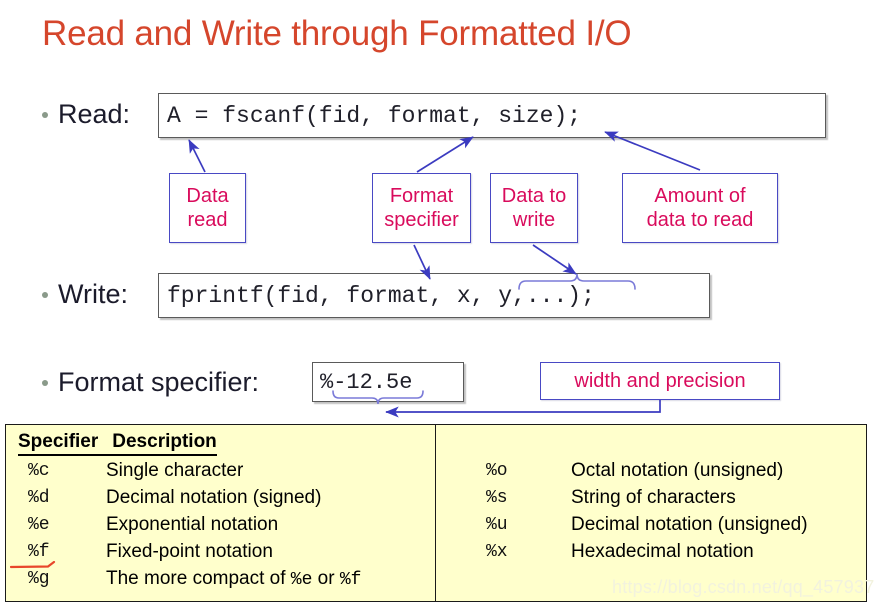 The width and height of the screenshot is (874, 608). I want to click on callout-format-specifier-line1: Format, so click(421, 196).